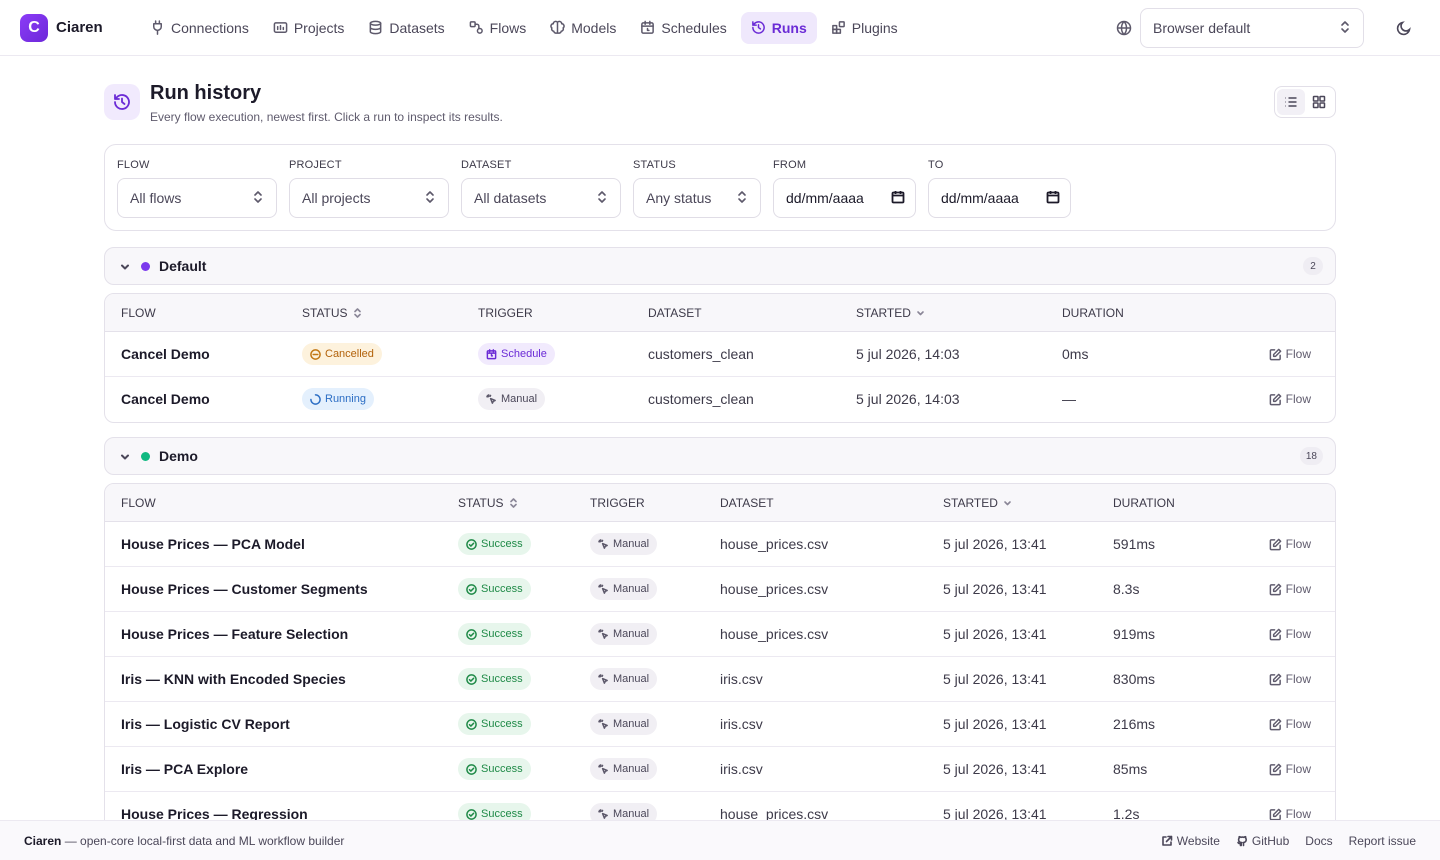 This screenshot has width=1440, height=860. What do you see at coordinates (1134, 634) in the screenshot?
I see `run-duration: 919ms` at bounding box center [1134, 634].